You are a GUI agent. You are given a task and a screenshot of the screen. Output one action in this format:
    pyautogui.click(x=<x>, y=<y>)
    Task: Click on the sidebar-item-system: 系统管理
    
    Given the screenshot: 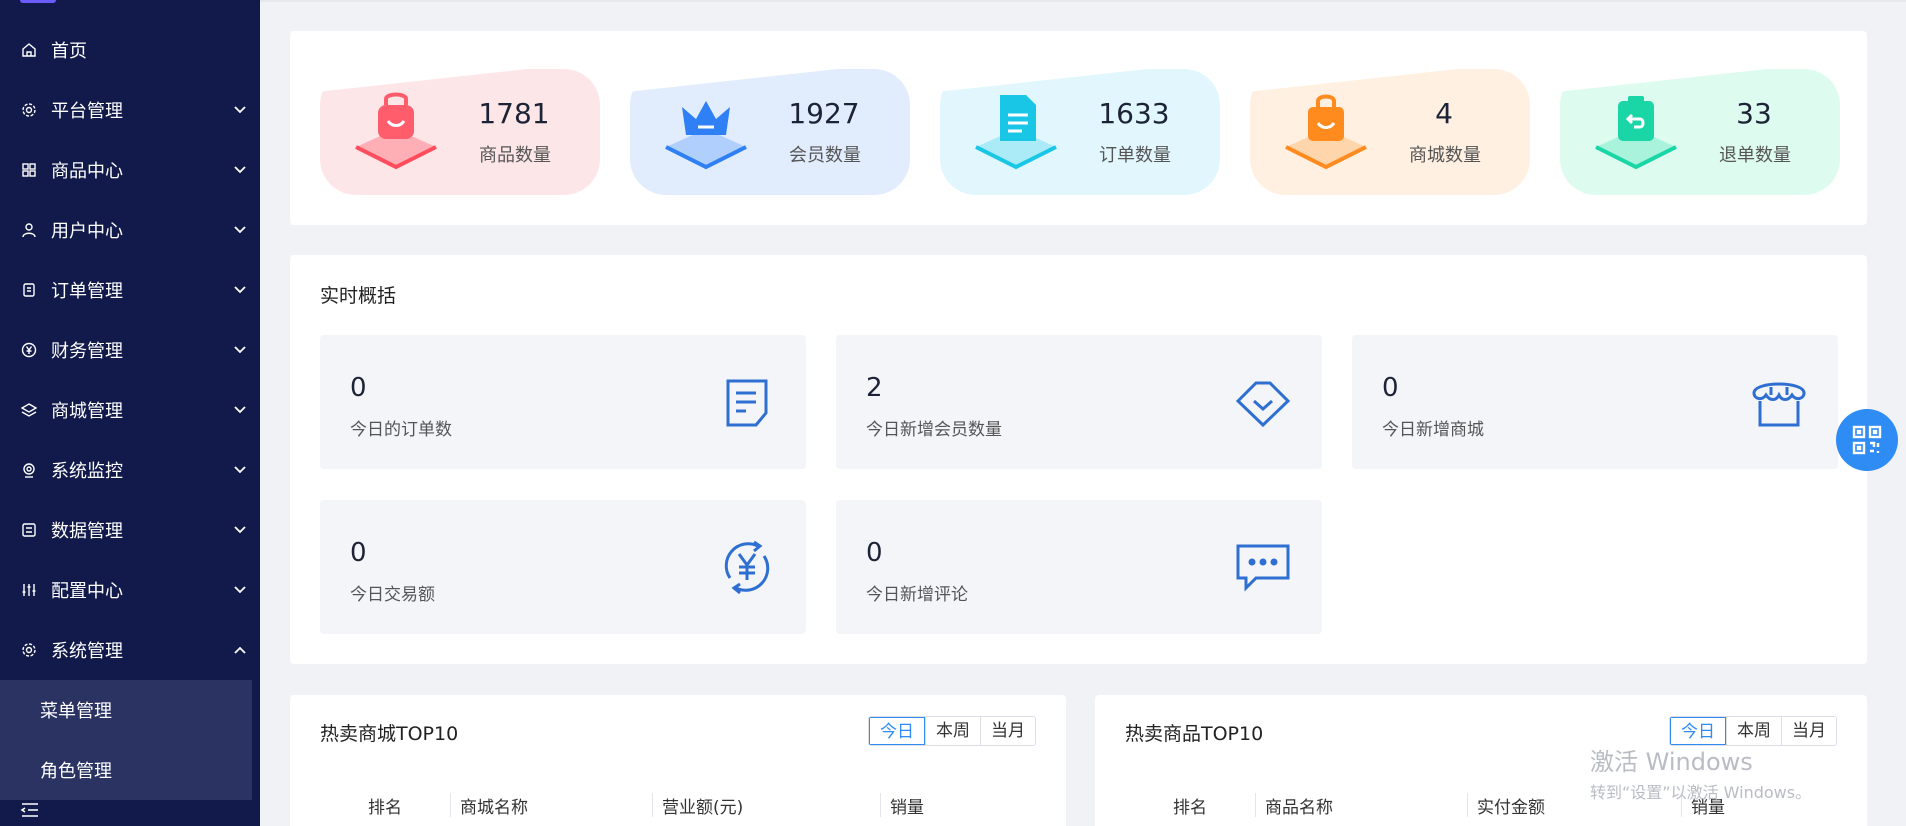 What is the action you would take?
    pyautogui.click(x=130, y=650)
    